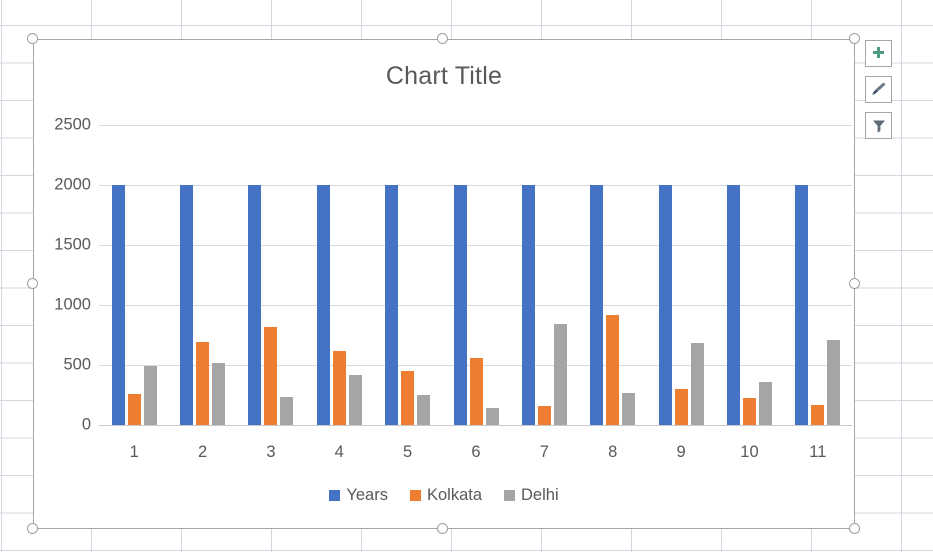 This screenshot has width=933, height=552. Describe the element at coordinates (540, 495) in the screenshot. I see `legend-label: Delhi` at that location.